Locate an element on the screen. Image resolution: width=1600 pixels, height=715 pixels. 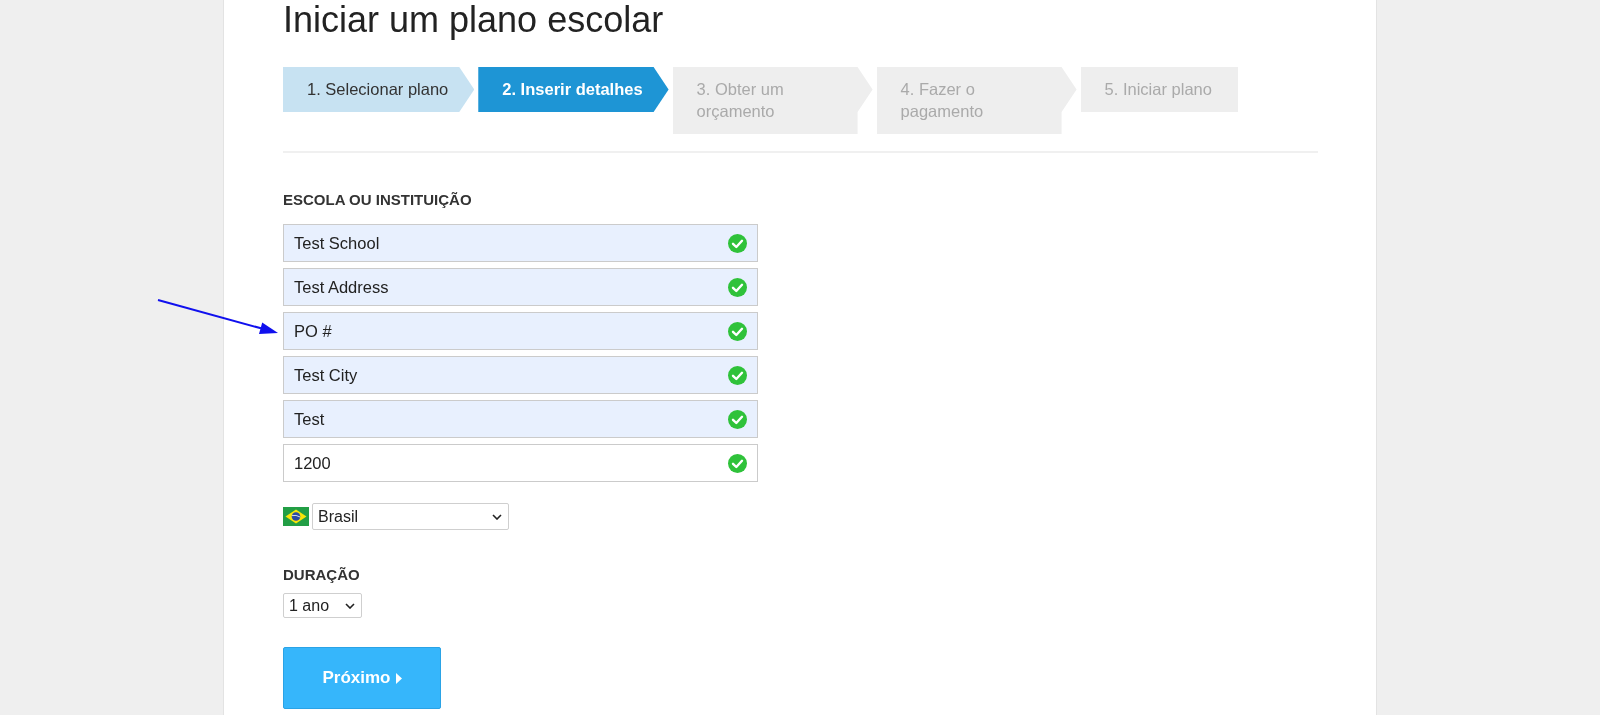
flag-icon is located at coordinates (296, 516).